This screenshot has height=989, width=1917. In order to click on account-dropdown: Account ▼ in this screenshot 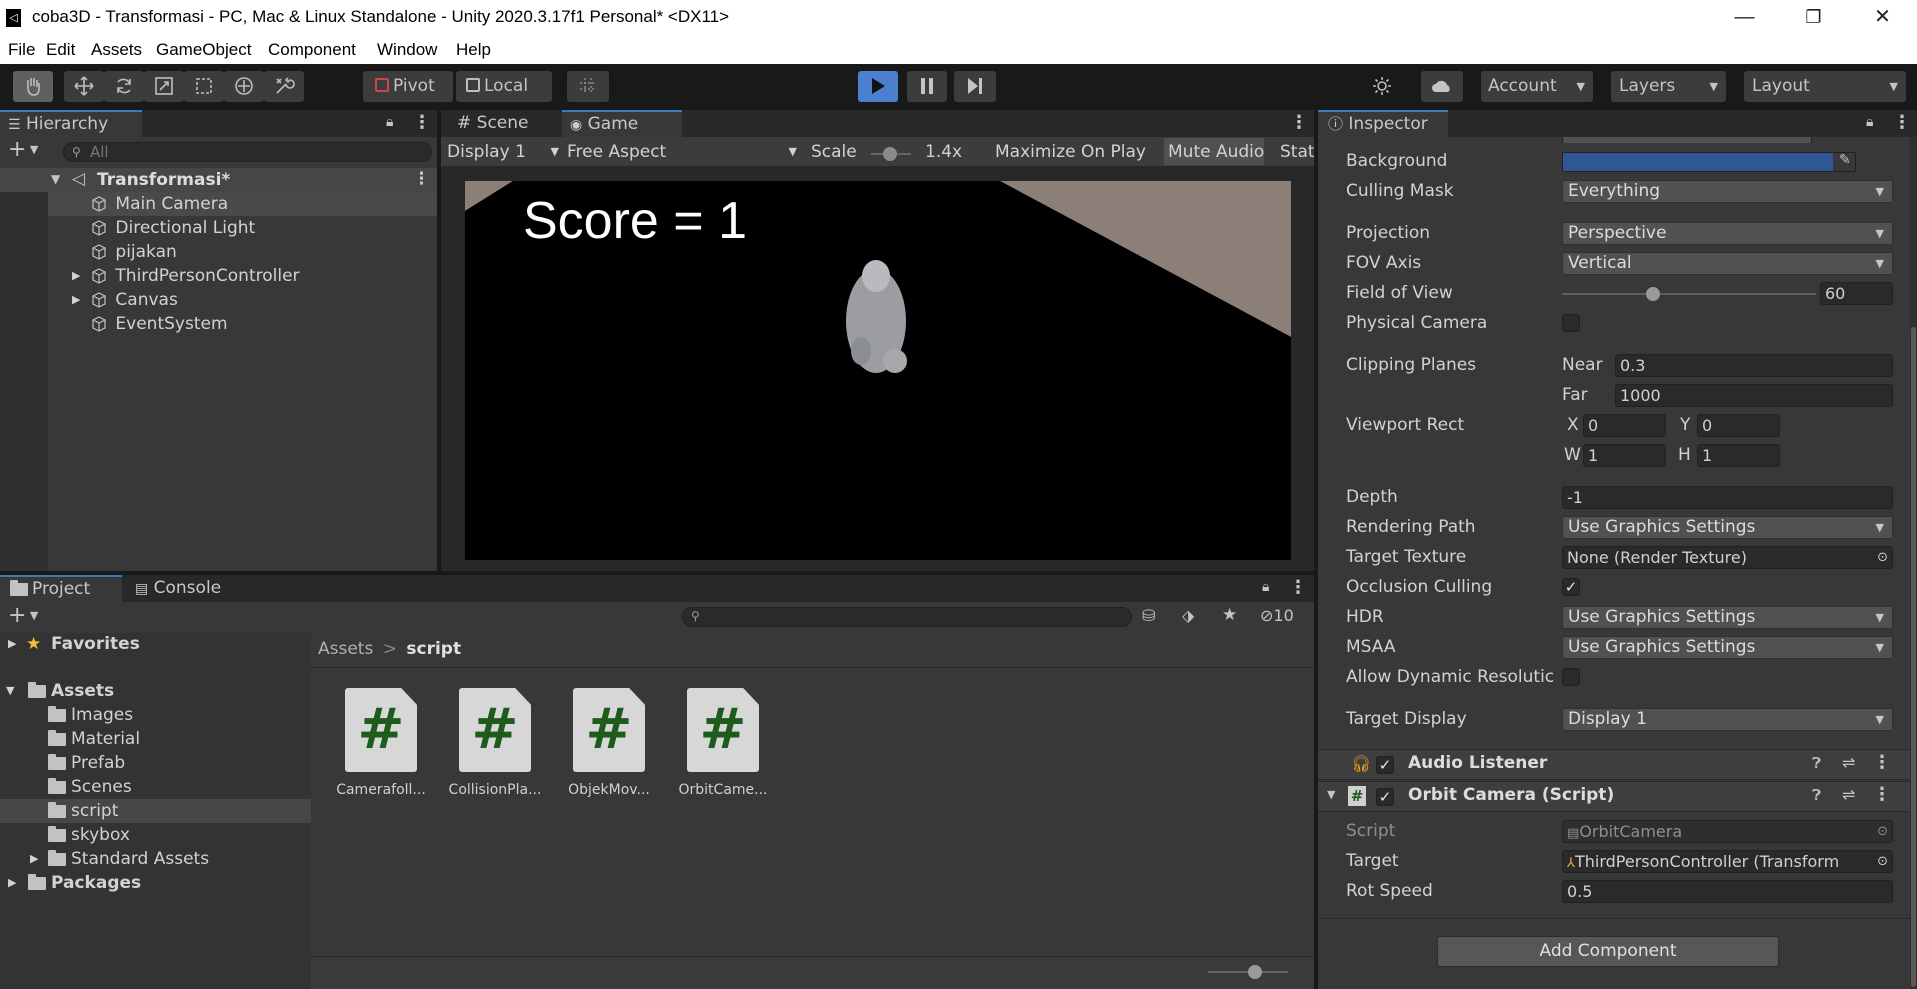, I will do `click(1537, 86)`.